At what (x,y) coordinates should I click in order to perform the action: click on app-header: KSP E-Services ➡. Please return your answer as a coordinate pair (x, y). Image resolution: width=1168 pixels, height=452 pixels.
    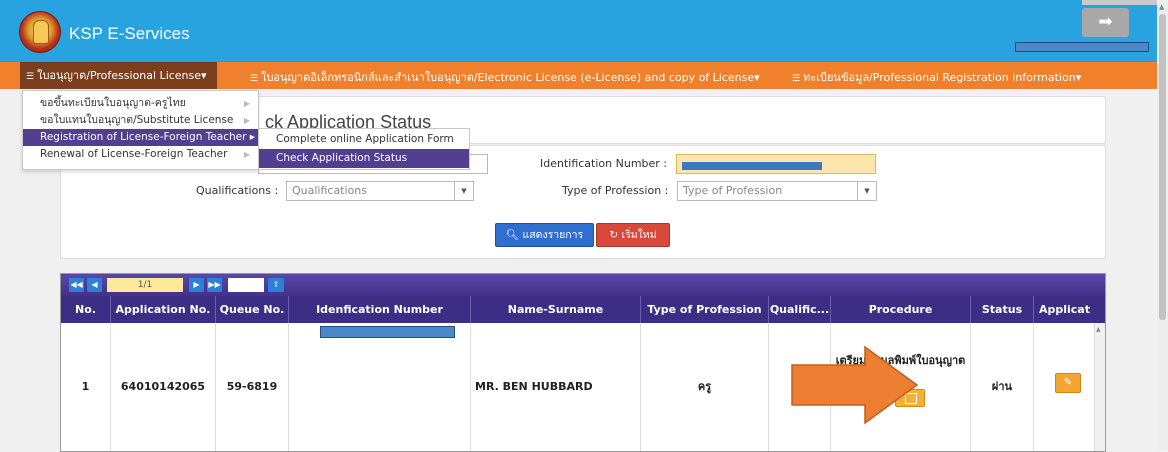
    Looking at the image, I should click on (578, 30).